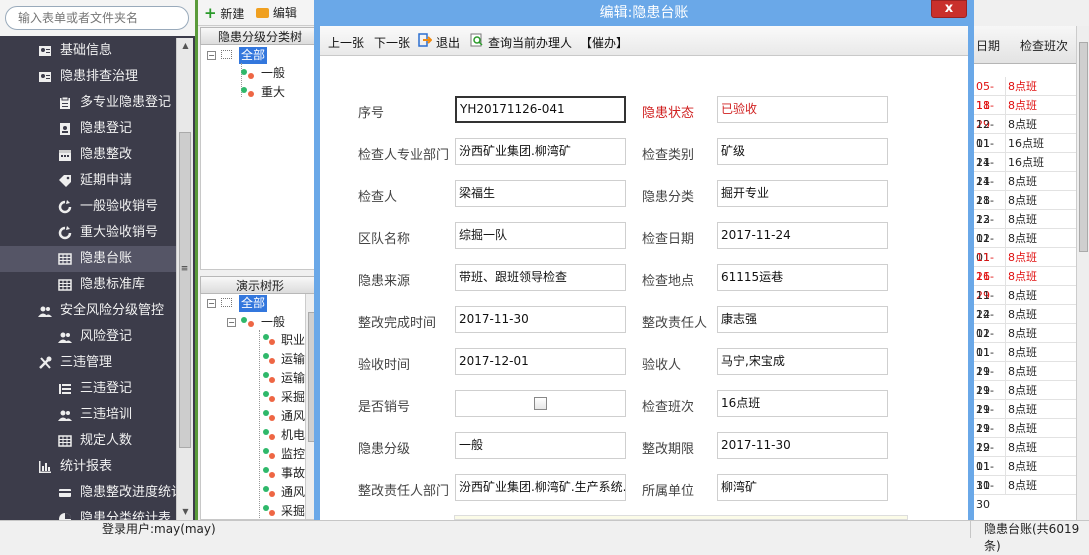 The width and height of the screenshot is (1089, 555). What do you see at coordinates (346, 42) in the screenshot?
I see `prev-record-button: 上一张` at bounding box center [346, 42].